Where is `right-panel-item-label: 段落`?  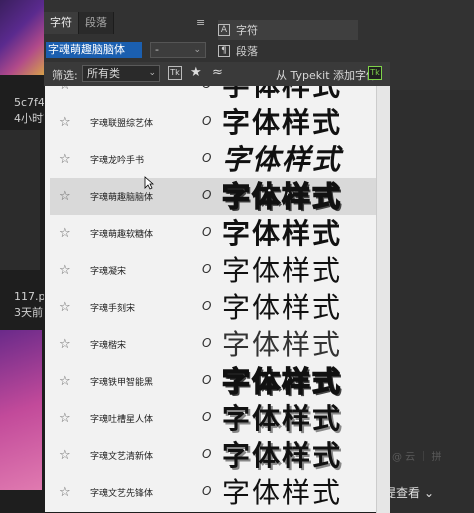
right-panel-item-label: 段落 is located at coordinates (247, 51).